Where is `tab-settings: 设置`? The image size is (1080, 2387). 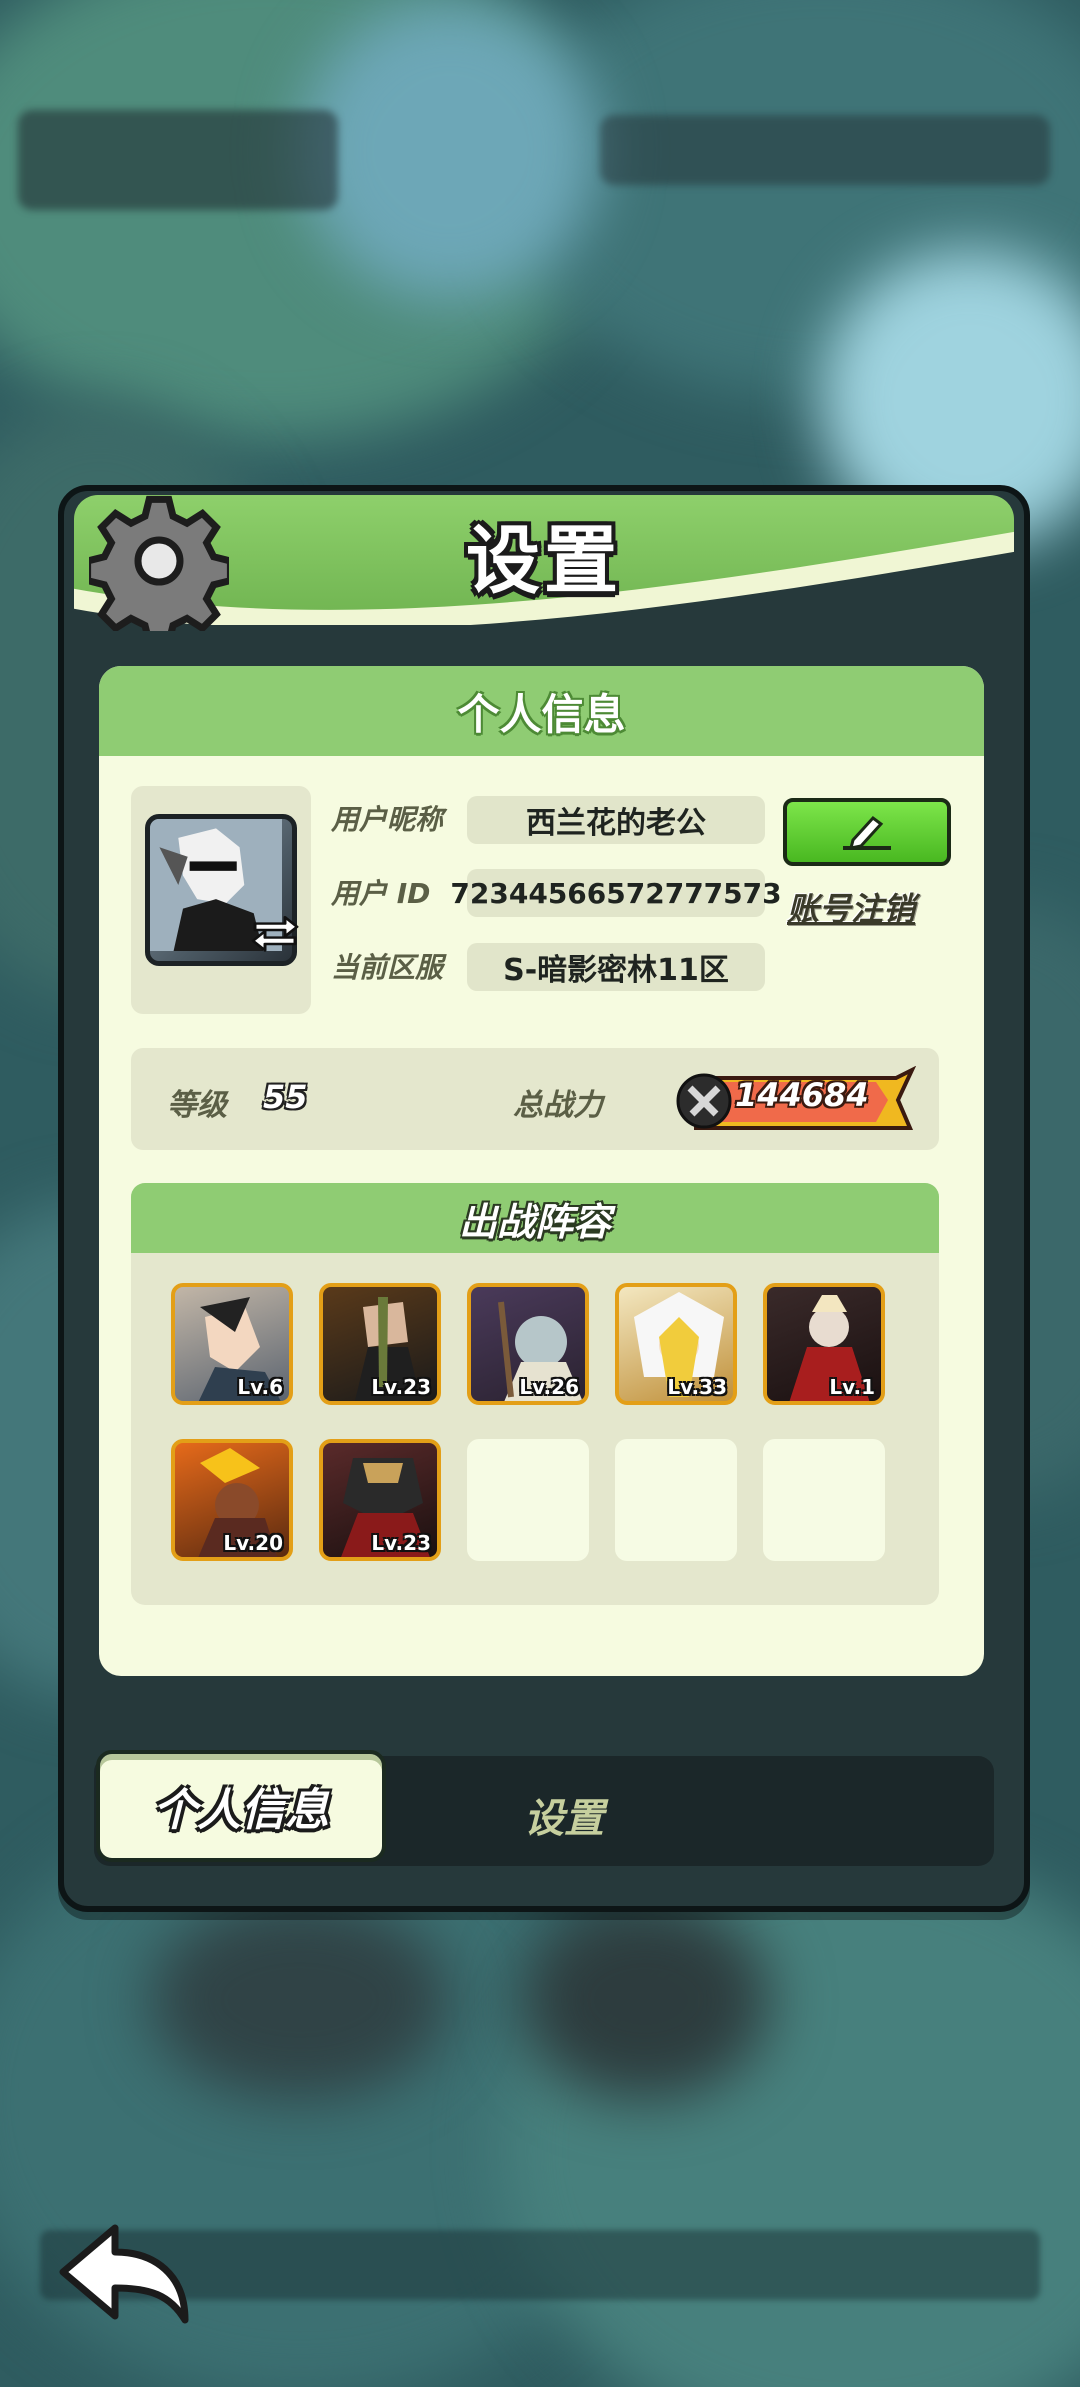 tab-settings: 设置 is located at coordinates (564, 1815).